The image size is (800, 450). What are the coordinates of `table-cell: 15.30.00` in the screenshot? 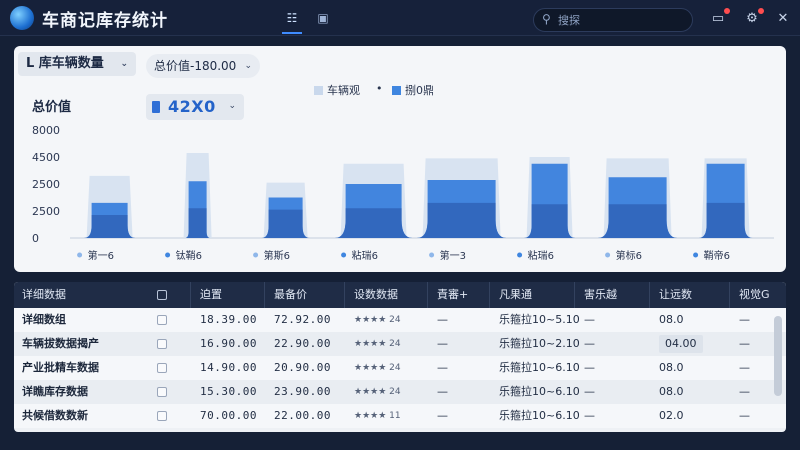 It's located at (228, 391).